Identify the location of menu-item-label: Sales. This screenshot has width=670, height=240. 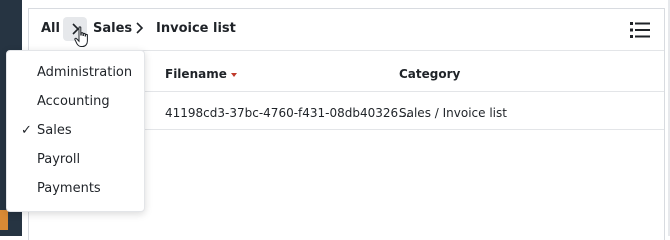
(54, 130).